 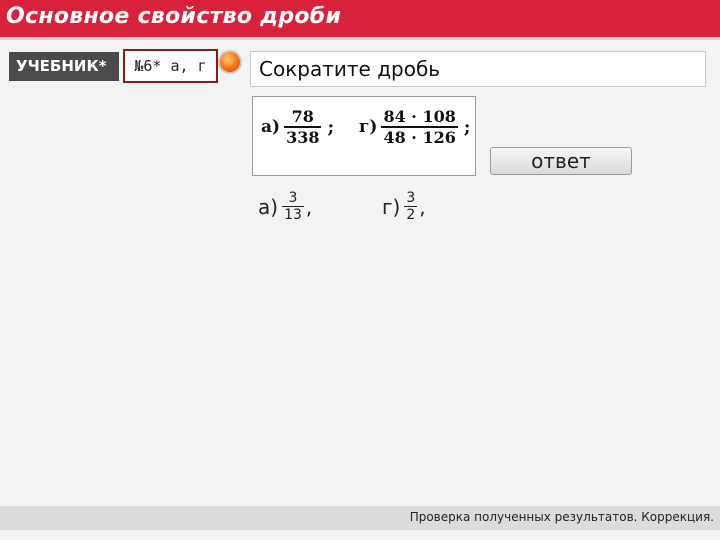 I want to click on answer-g: г) 3 2 ,, so click(x=404, y=206).